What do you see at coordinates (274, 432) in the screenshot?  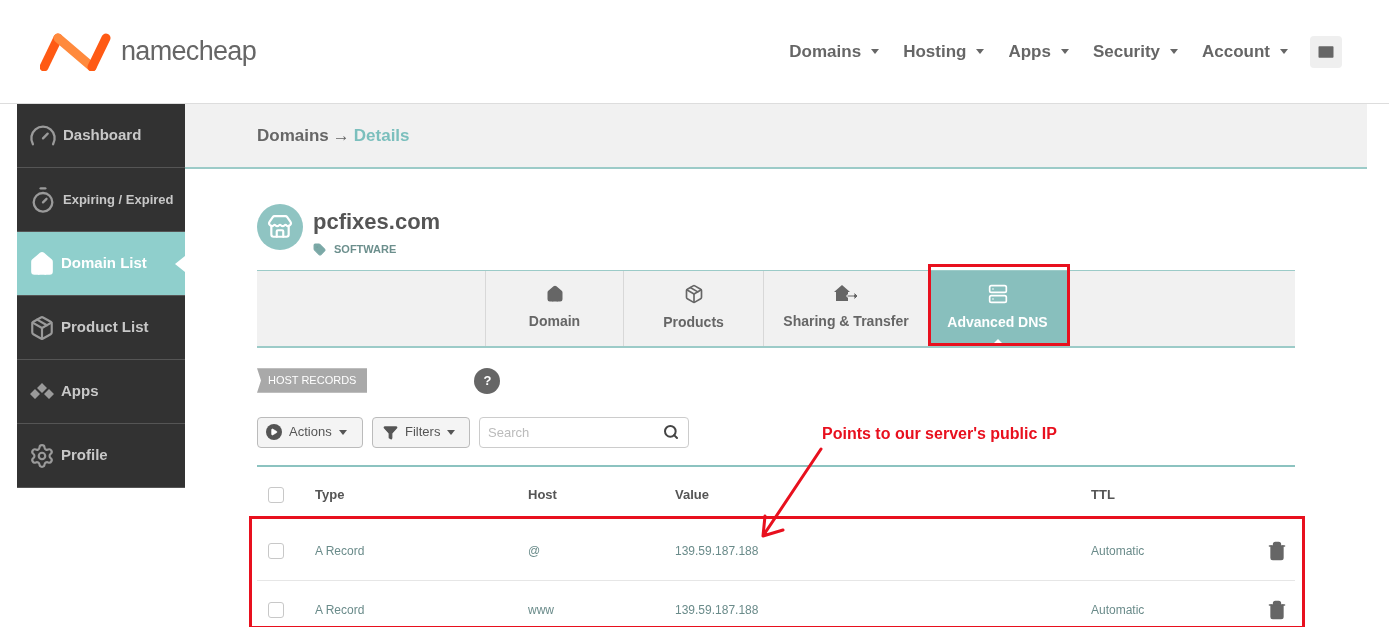 I see `play-icon` at bounding box center [274, 432].